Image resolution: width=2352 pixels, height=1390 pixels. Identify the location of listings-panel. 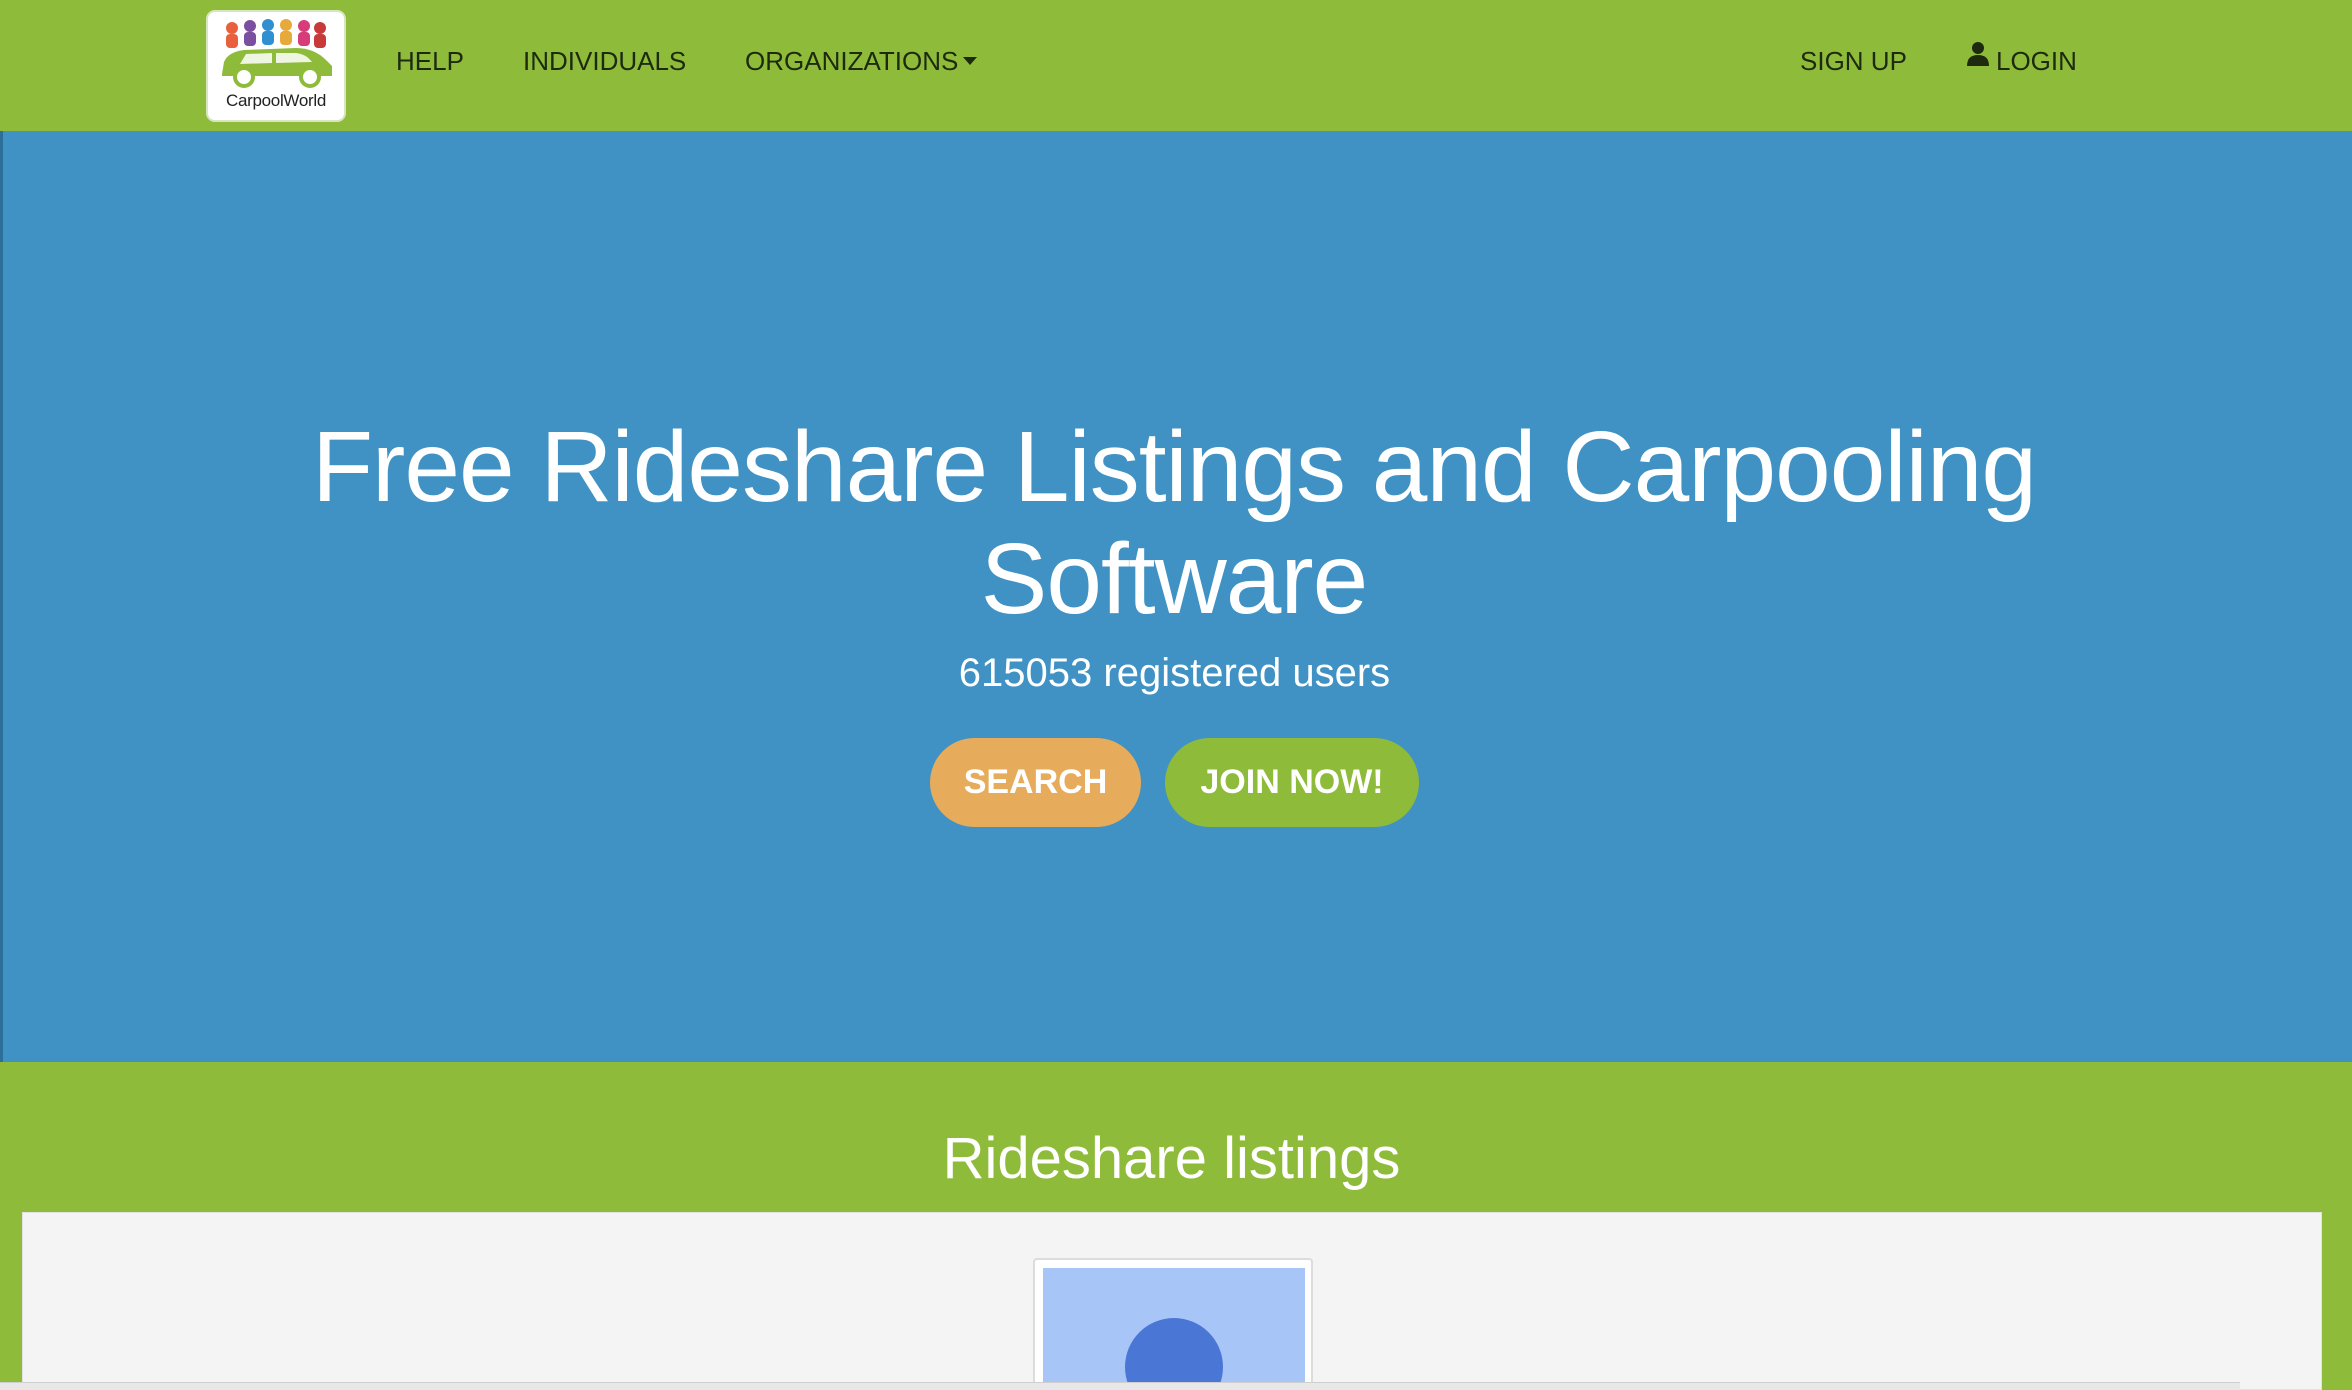
(1172, 1301).